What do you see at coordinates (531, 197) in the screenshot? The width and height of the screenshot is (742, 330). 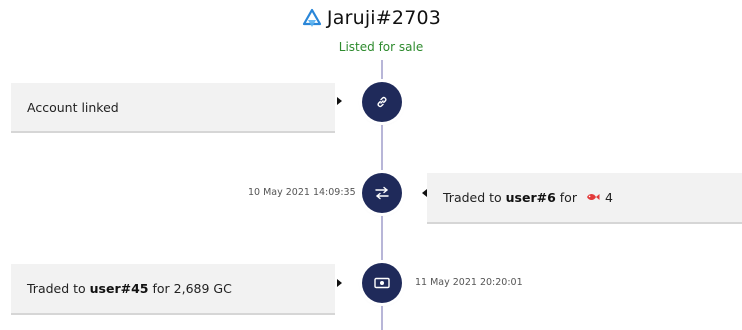 I see `user-link: user#6` at bounding box center [531, 197].